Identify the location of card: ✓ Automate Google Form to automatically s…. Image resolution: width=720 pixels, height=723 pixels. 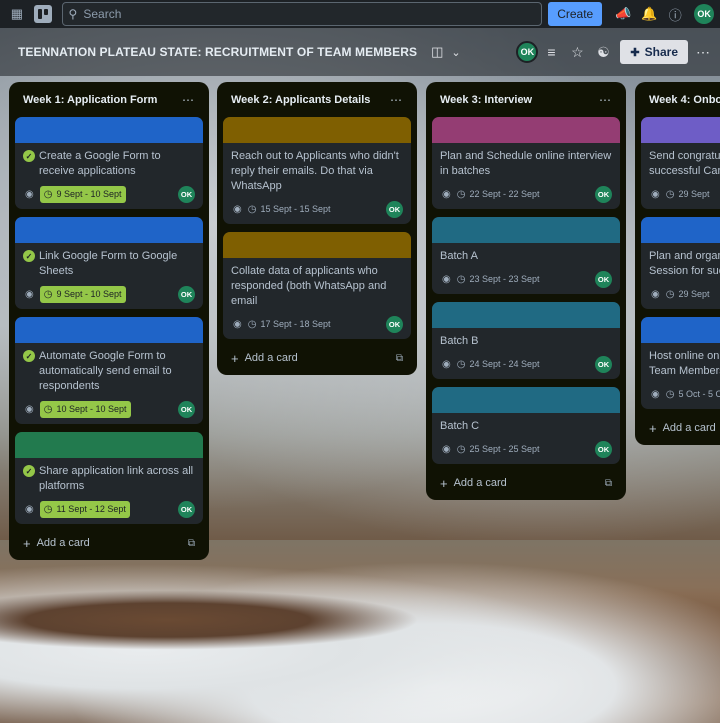
(109, 370).